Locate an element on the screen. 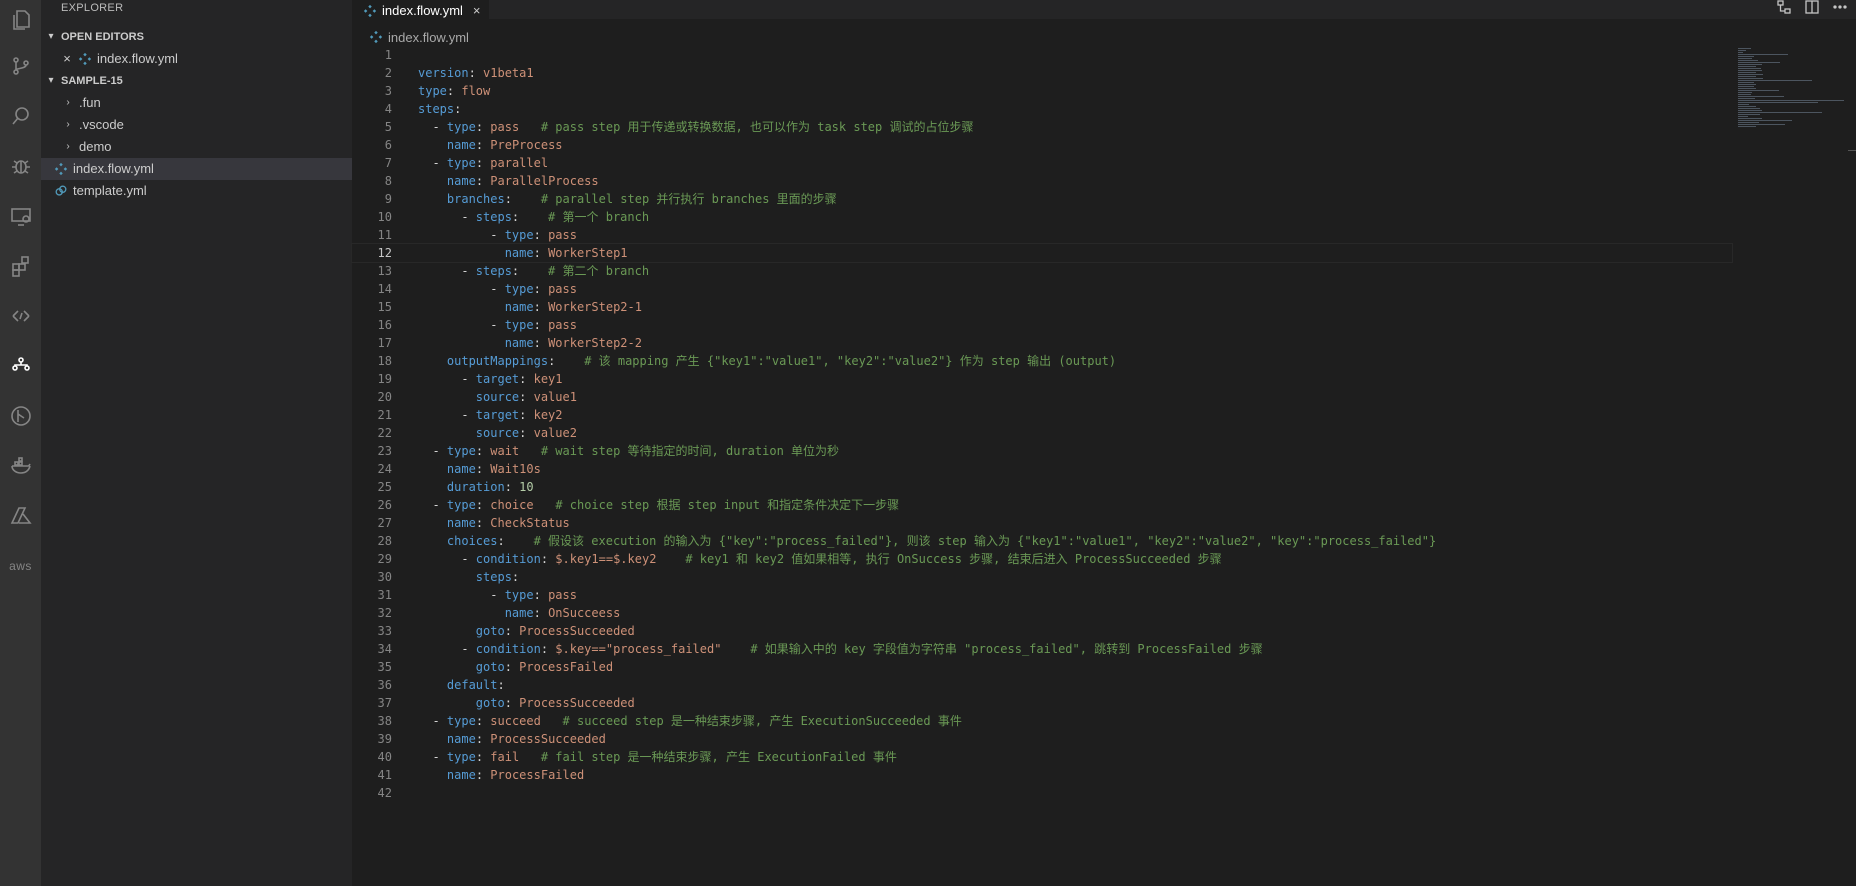  line-number: 21 is located at coordinates (384, 415).